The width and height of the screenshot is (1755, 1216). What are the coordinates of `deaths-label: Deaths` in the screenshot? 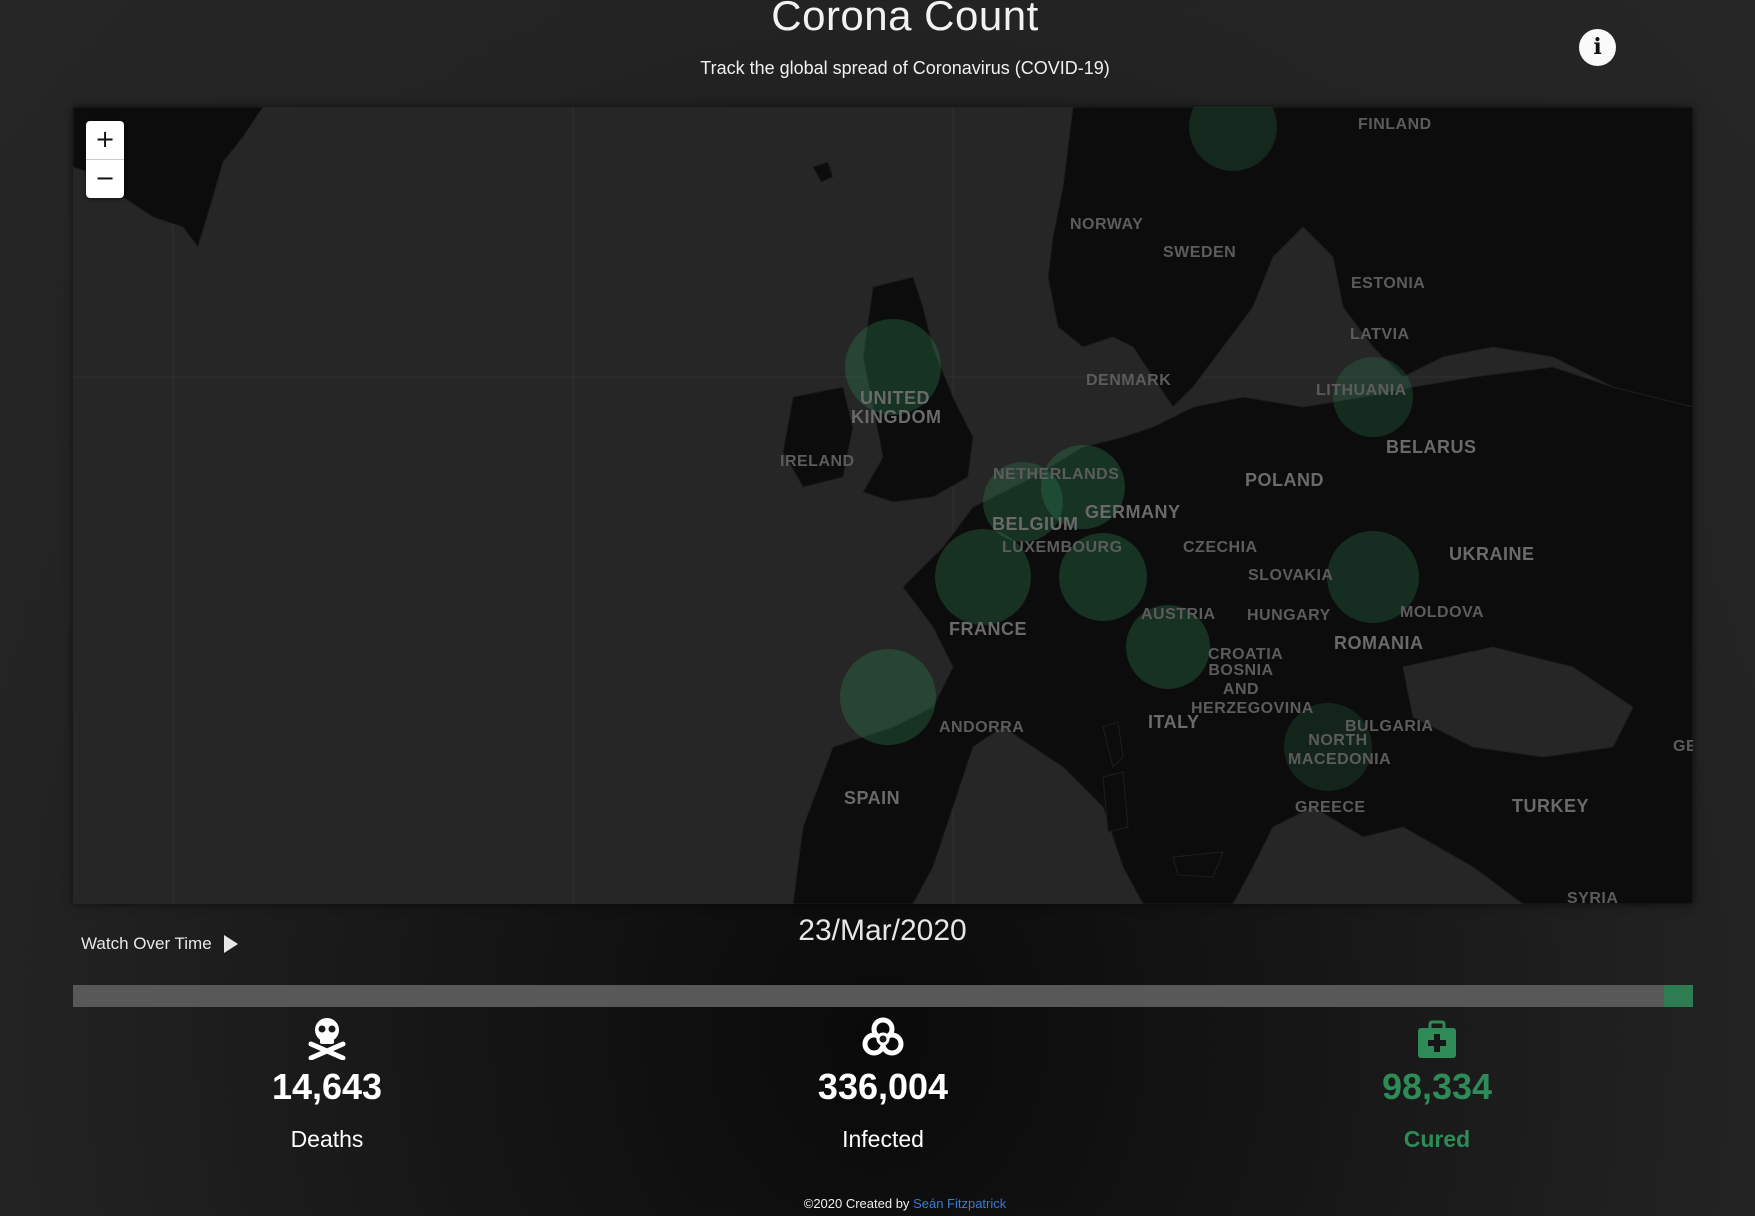 It's located at (327, 1139).